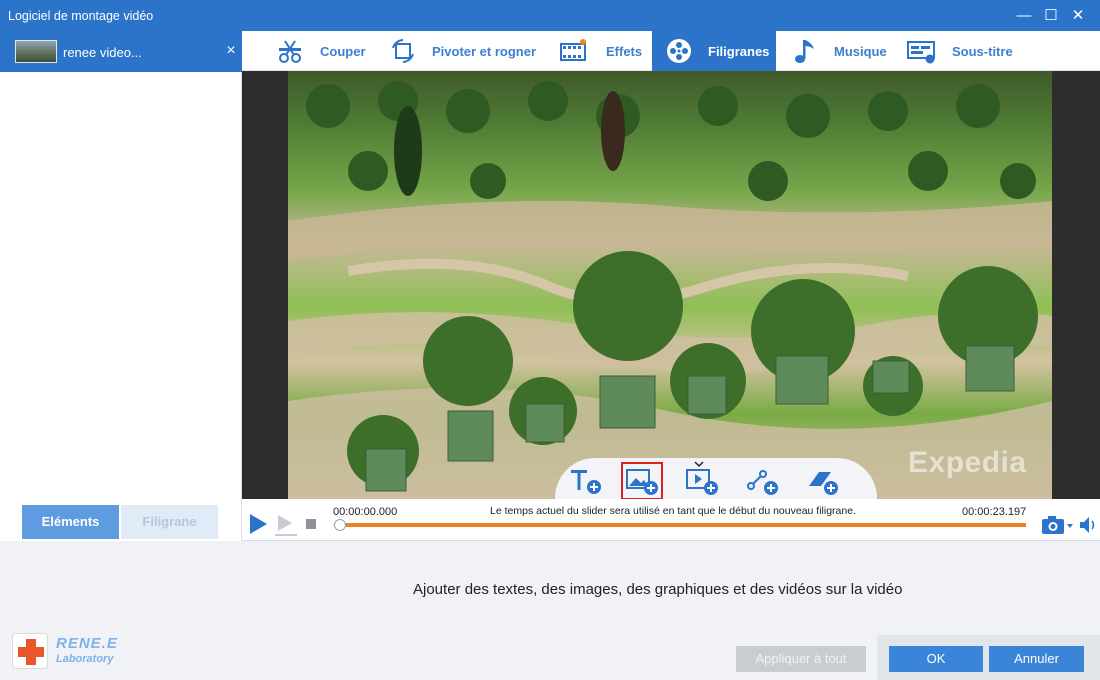  I want to click on remove-file-button: ×, so click(231, 51).